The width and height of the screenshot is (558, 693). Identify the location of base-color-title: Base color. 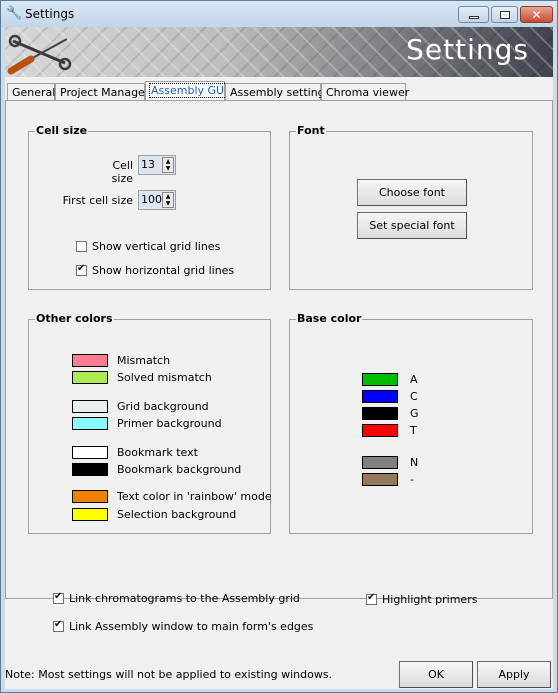
(329, 318).